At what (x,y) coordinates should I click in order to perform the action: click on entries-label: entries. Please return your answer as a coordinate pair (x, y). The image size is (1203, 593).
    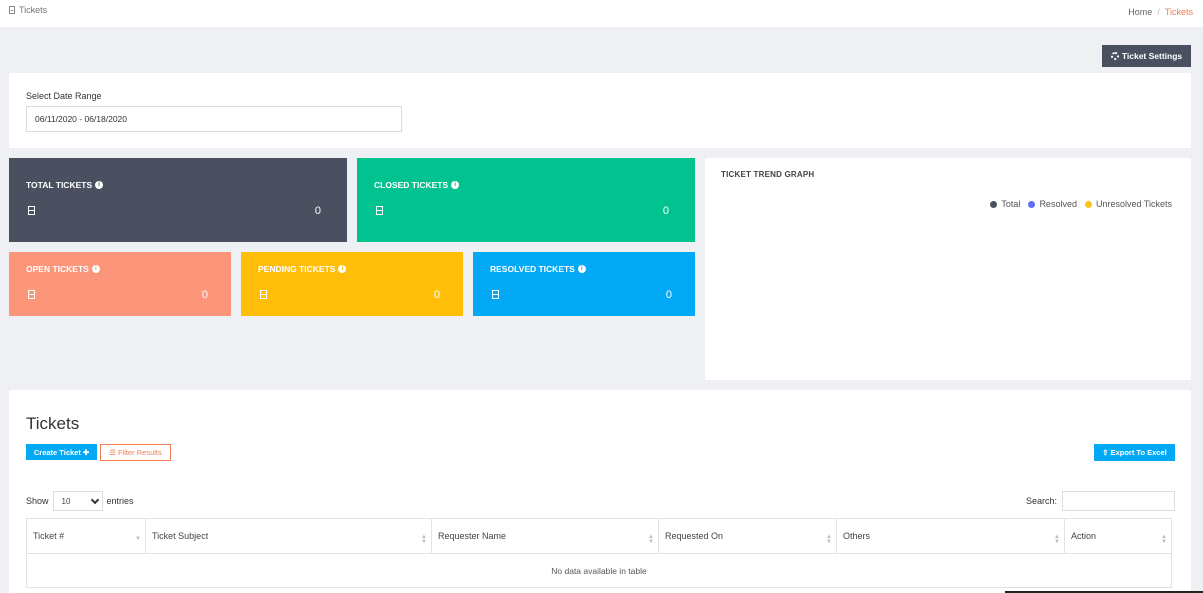
    Looking at the image, I should click on (120, 501).